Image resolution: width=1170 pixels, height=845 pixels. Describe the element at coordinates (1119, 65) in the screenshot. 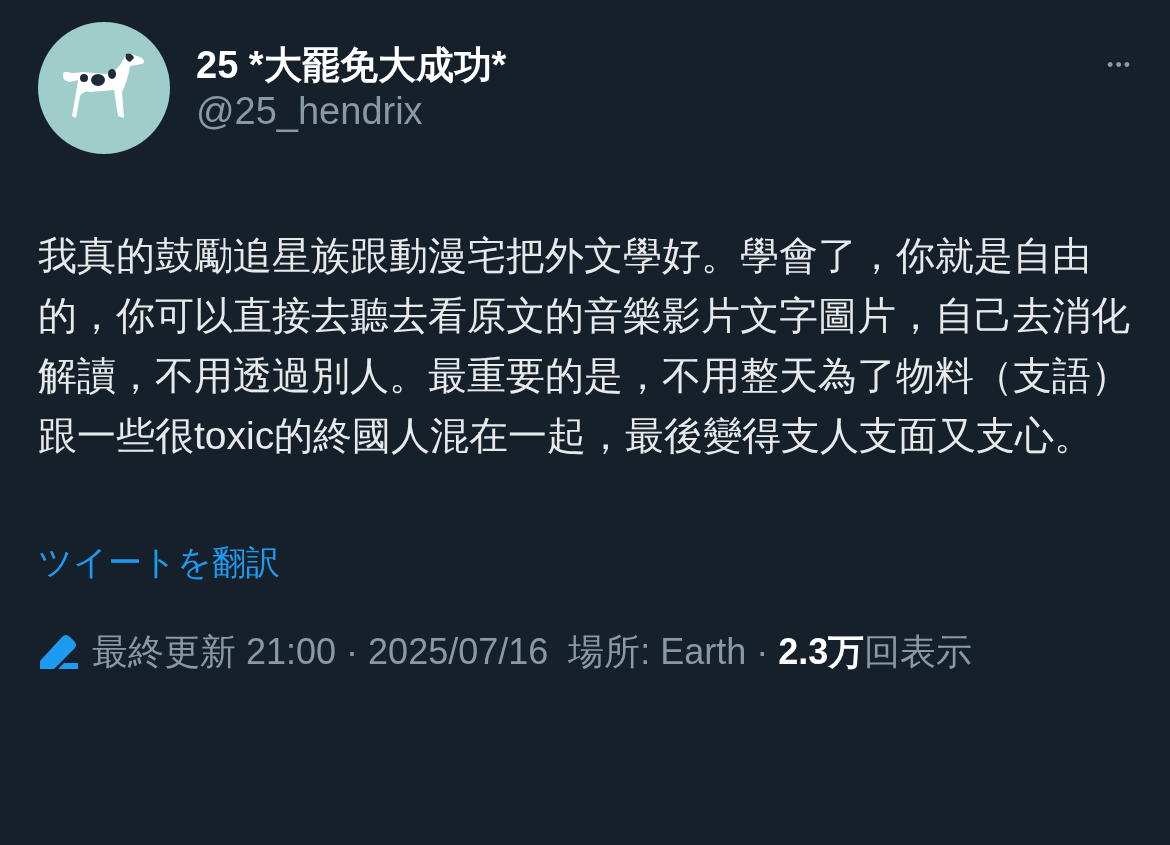

I see `more-button: •••` at that location.